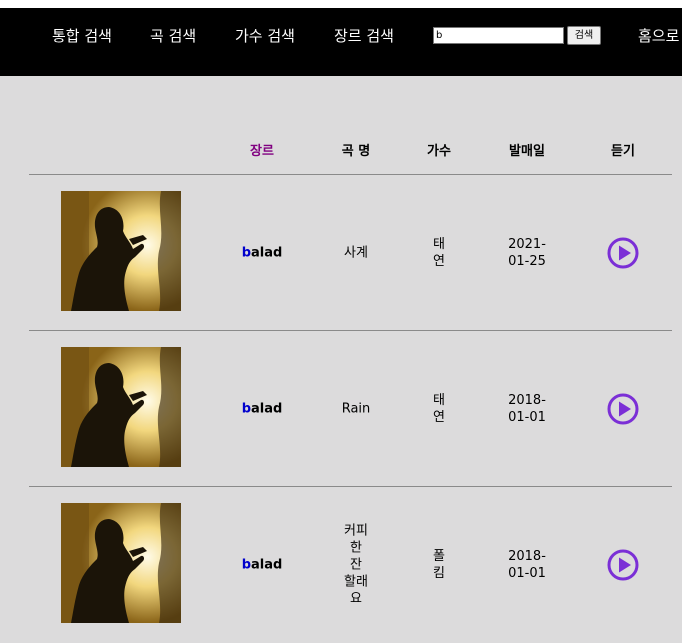 This screenshot has height=643, width=682. I want to click on table-header: 장르 곡 명 가수 발매일 듣기, so click(341, 150).